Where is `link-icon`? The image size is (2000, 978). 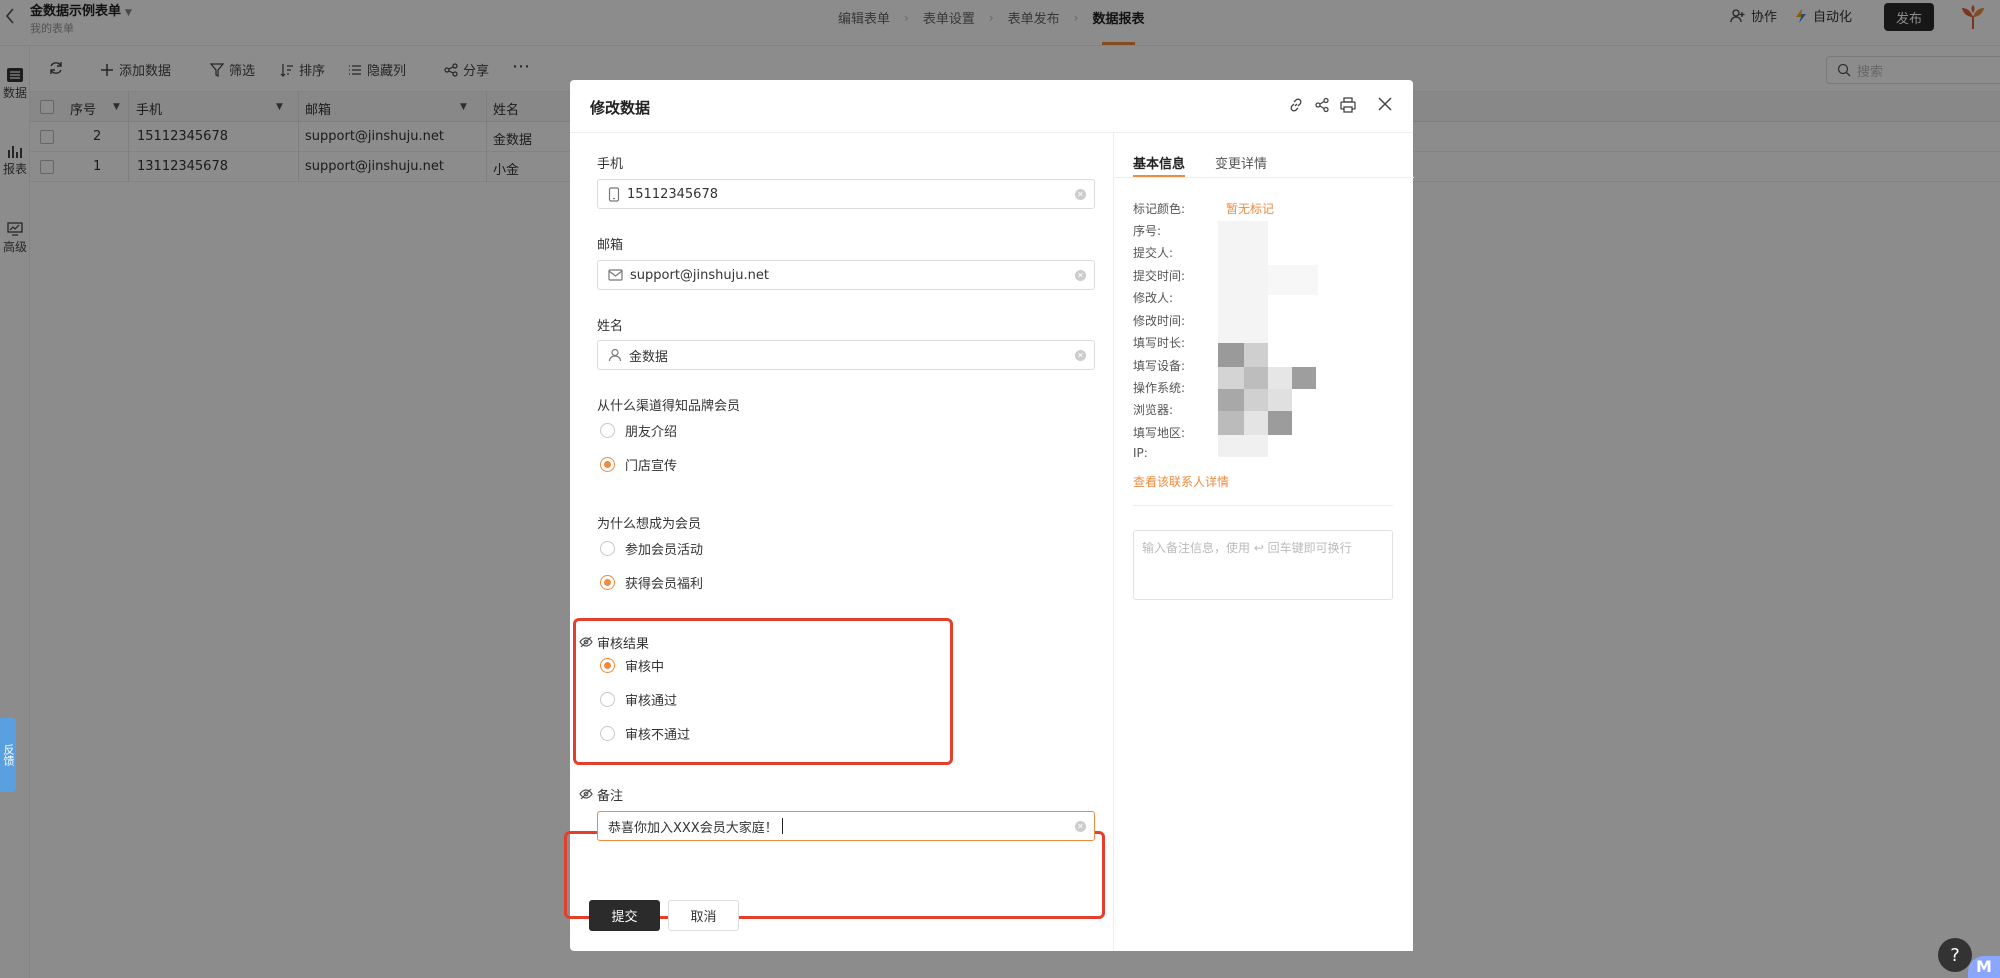
link-icon is located at coordinates (1296, 105).